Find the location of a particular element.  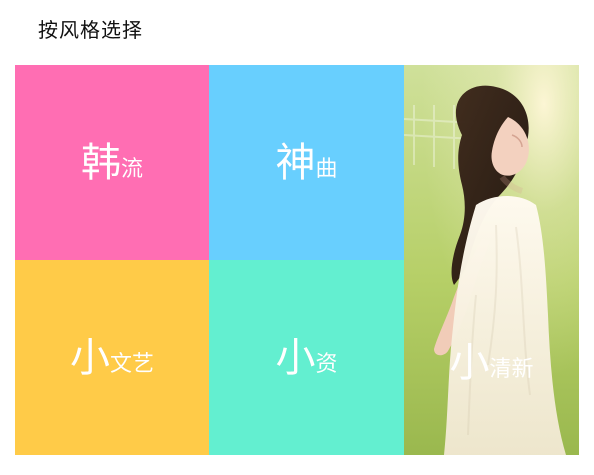

tile-label-small: 资 is located at coordinates (326, 364).